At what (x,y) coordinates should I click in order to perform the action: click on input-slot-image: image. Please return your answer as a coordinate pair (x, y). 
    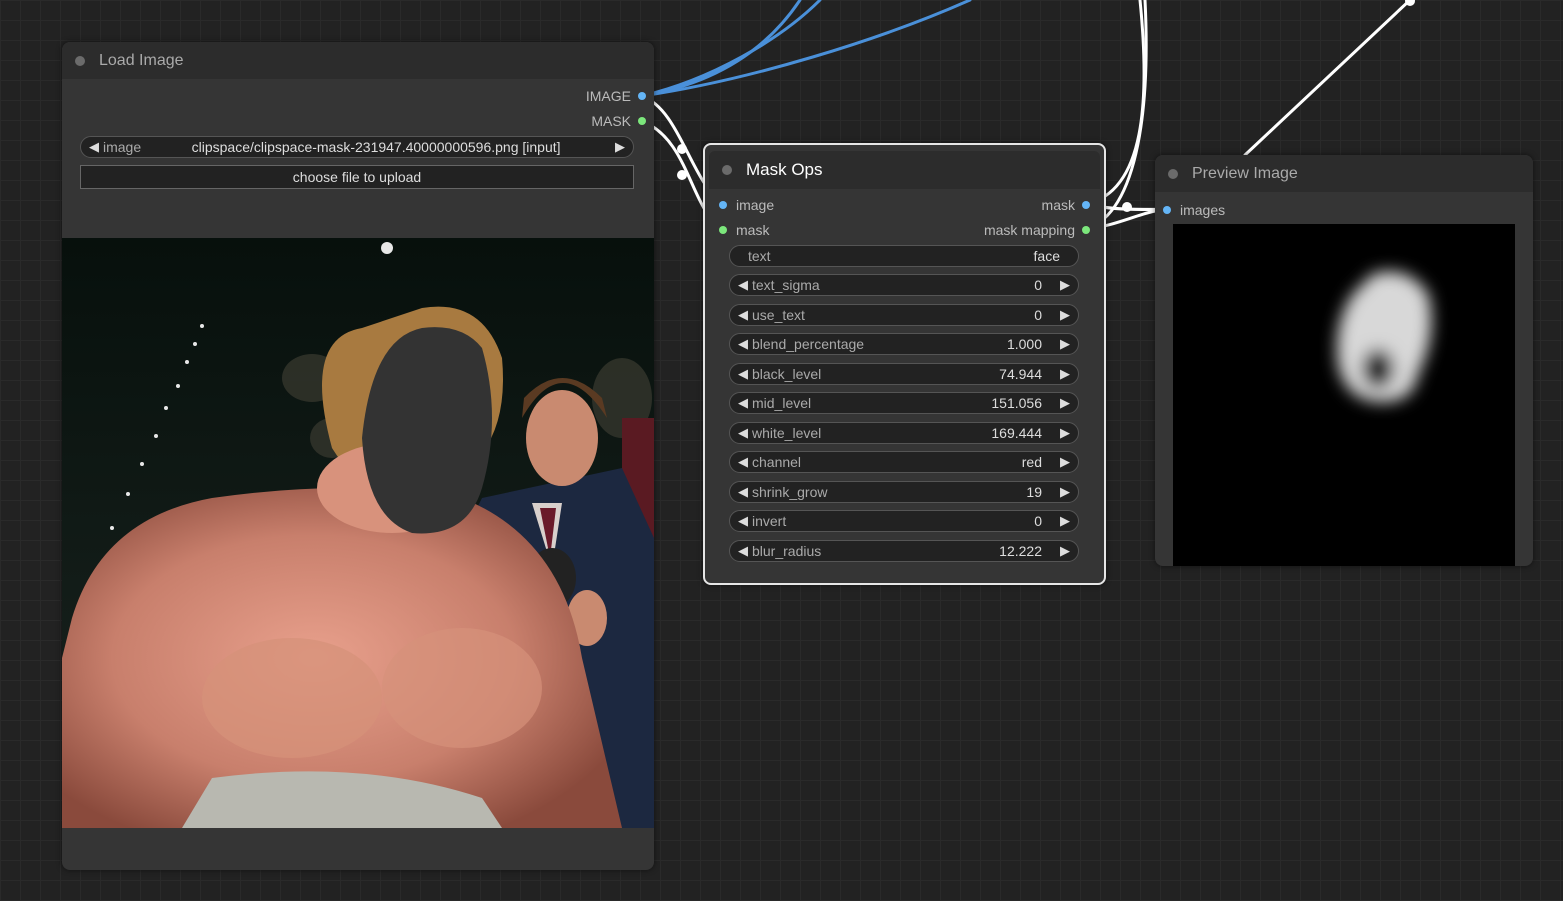
    Looking at the image, I should click on (746, 205).